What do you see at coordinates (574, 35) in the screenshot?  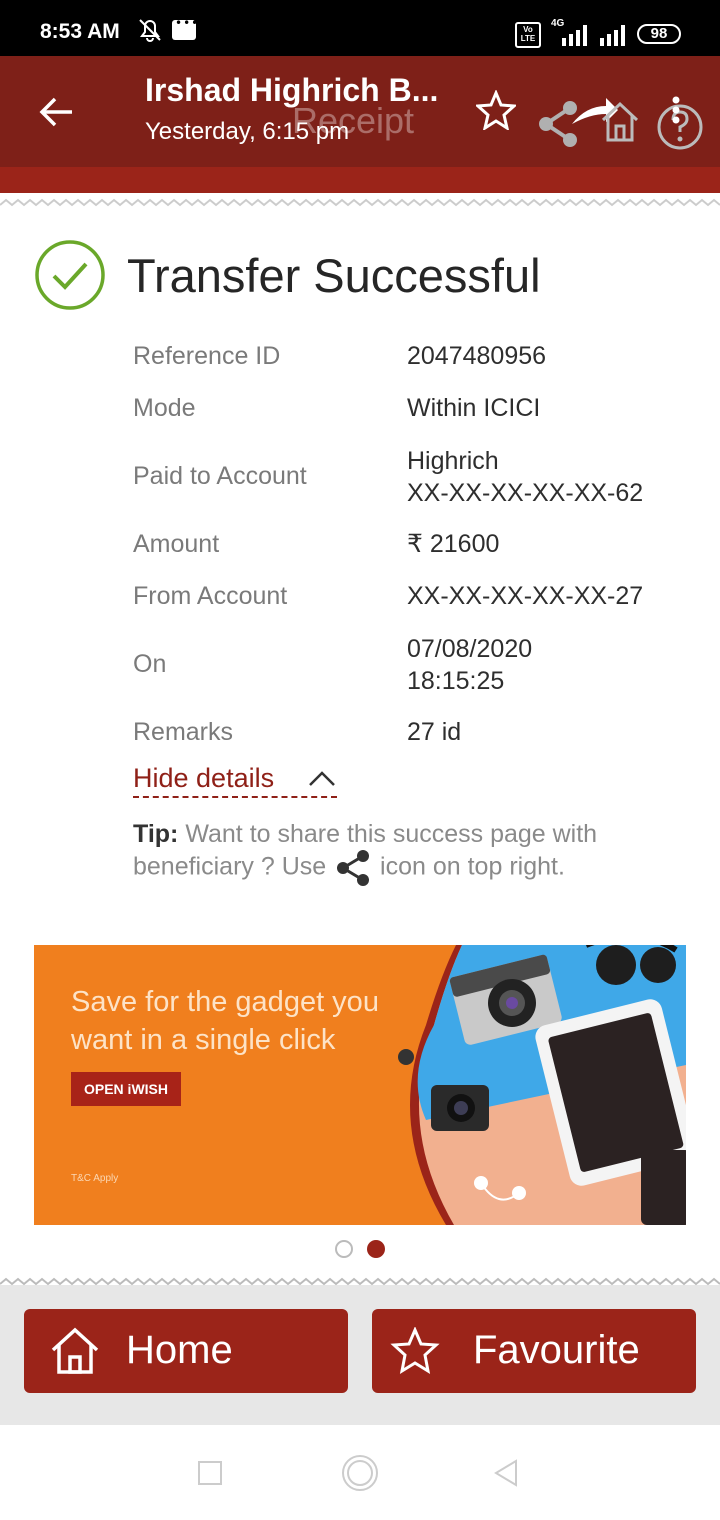 I see `signal-icon` at bounding box center [574, 35].